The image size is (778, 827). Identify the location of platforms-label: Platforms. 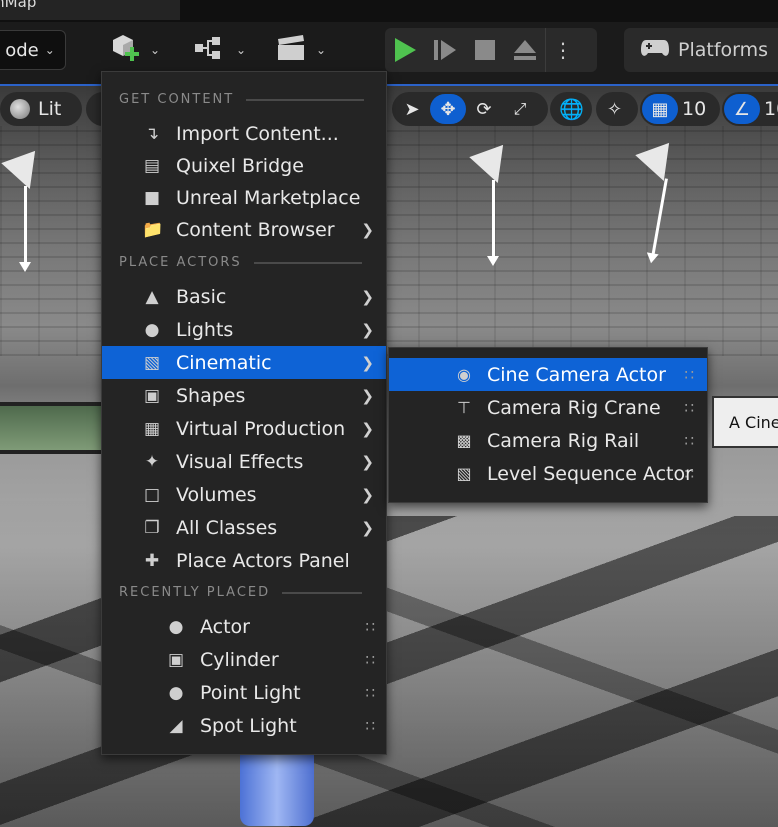
(723, 50).